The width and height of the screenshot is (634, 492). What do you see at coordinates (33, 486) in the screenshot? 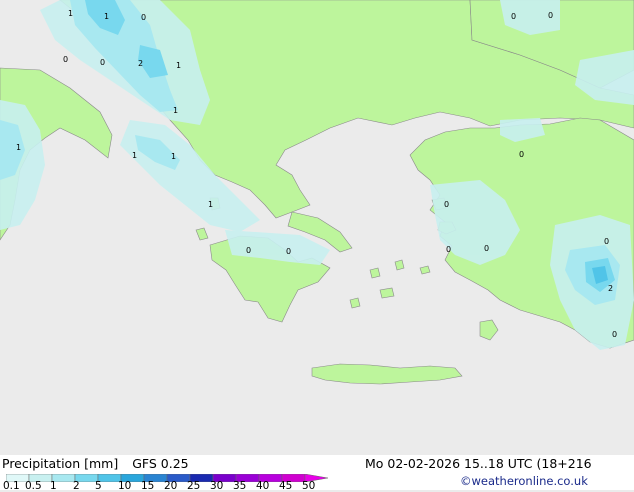
I see `scale-tick: 0.5` at bounding box center [33, 486].